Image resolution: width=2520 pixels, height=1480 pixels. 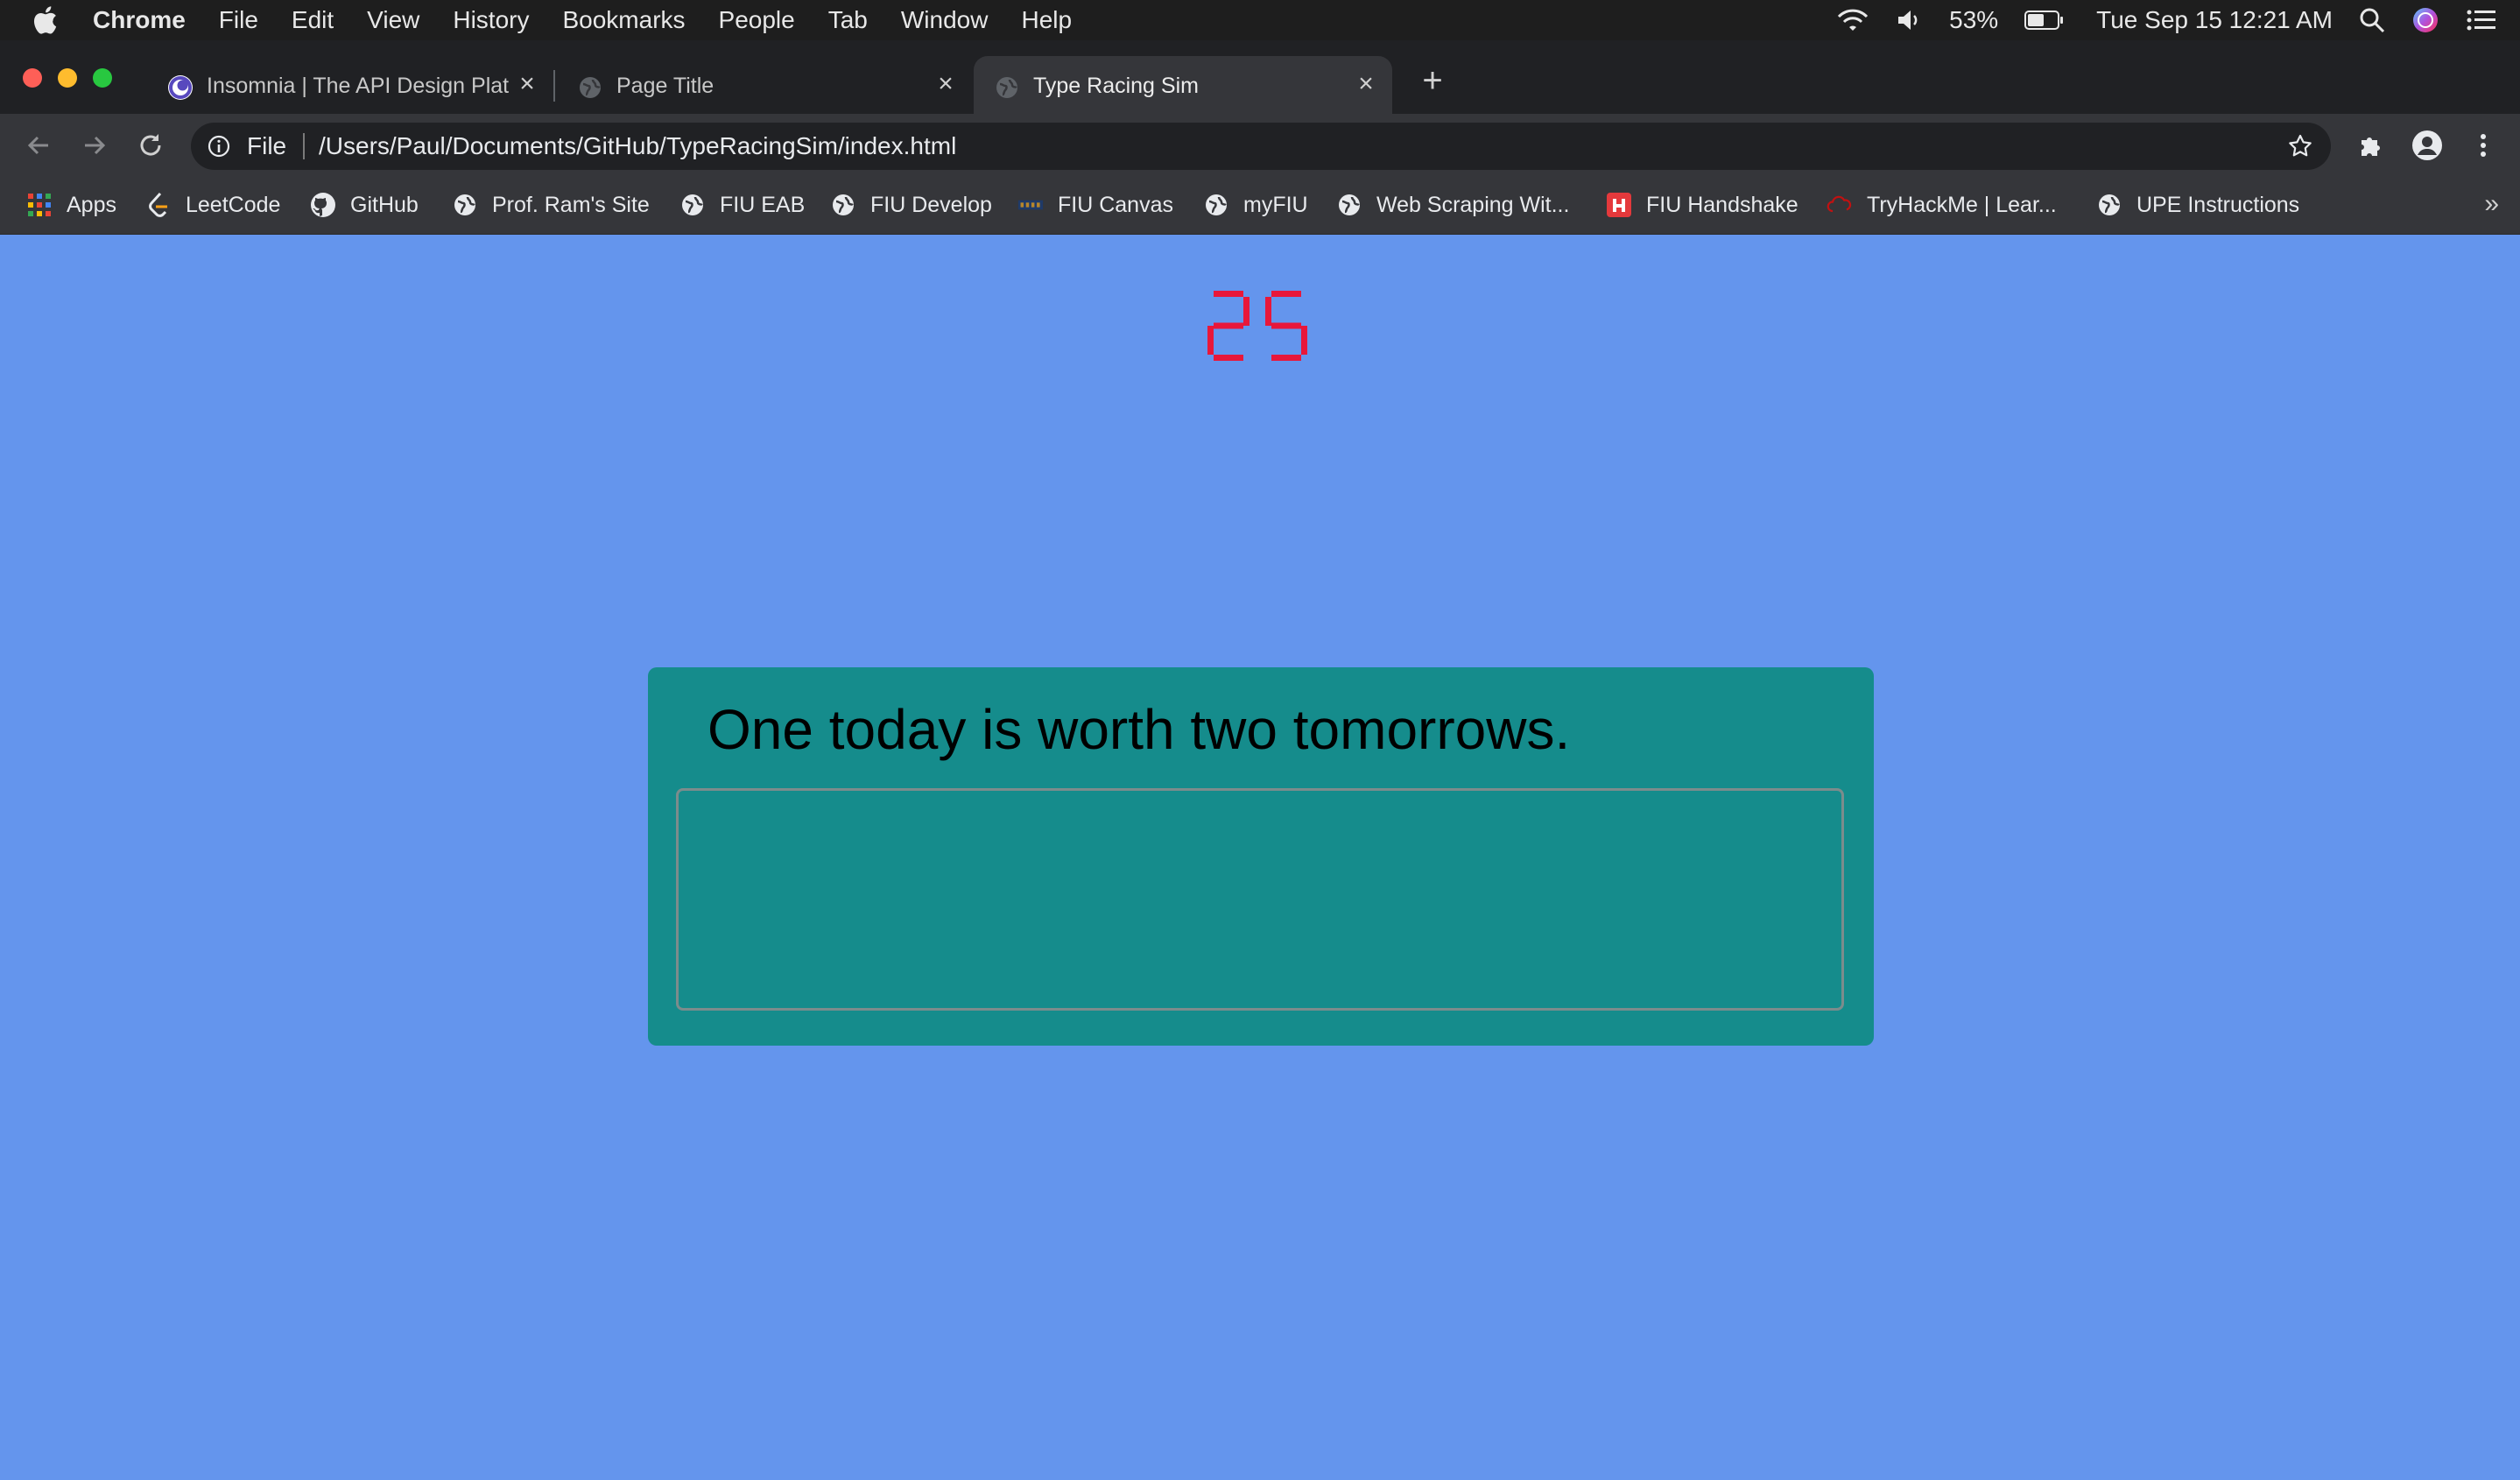 I want to click on profile-avatar-icon, so click(x=2427, y=145).